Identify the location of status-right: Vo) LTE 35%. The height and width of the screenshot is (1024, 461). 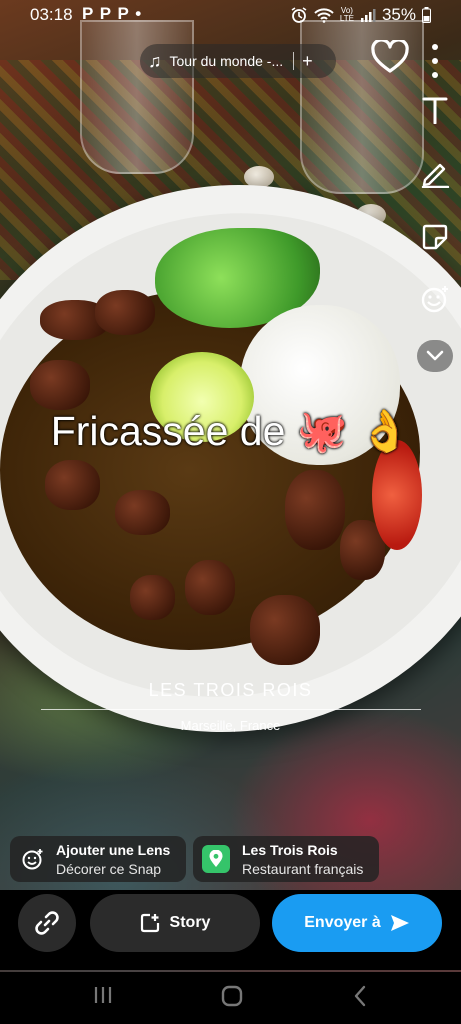
(360, 15).